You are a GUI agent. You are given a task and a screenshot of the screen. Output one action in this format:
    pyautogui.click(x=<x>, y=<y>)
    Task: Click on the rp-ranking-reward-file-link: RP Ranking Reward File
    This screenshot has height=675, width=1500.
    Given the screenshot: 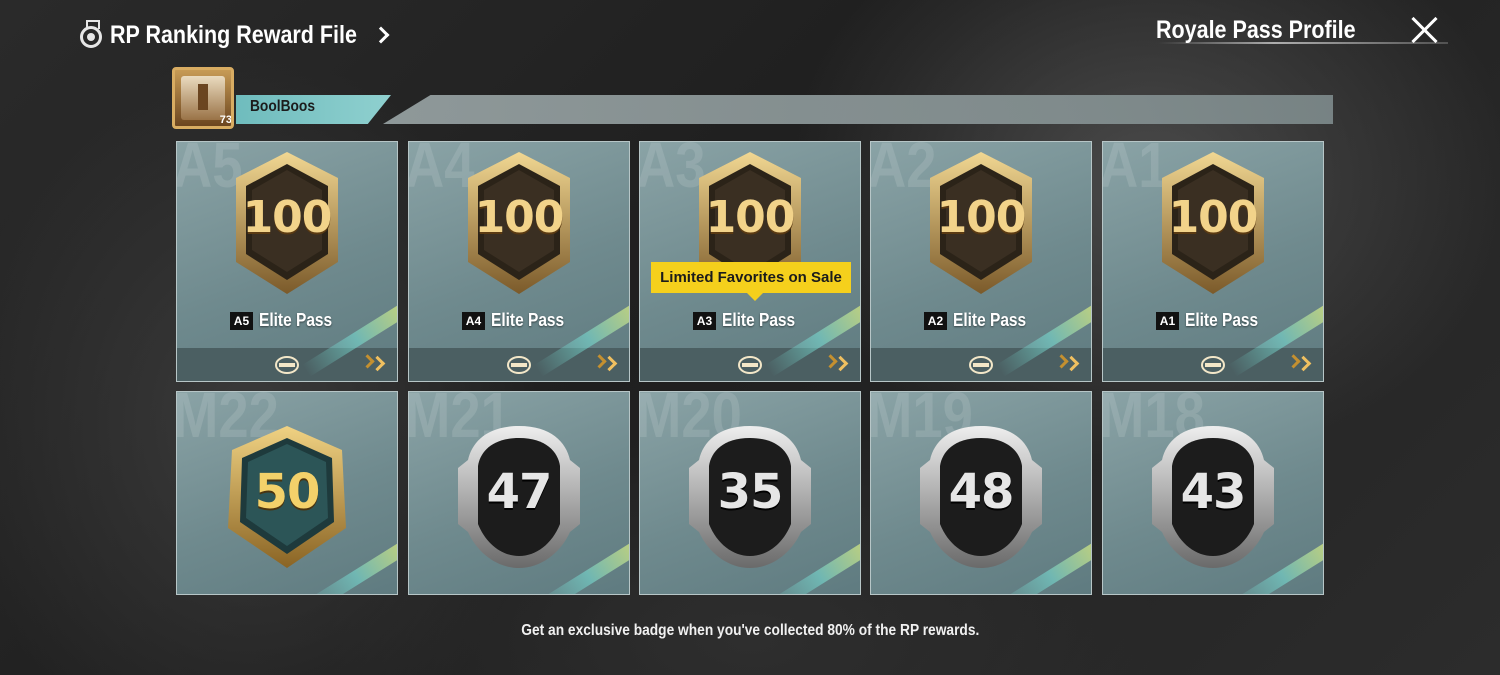 What is the action you would take?
    pyautogui.click(x=235, y=35)
    